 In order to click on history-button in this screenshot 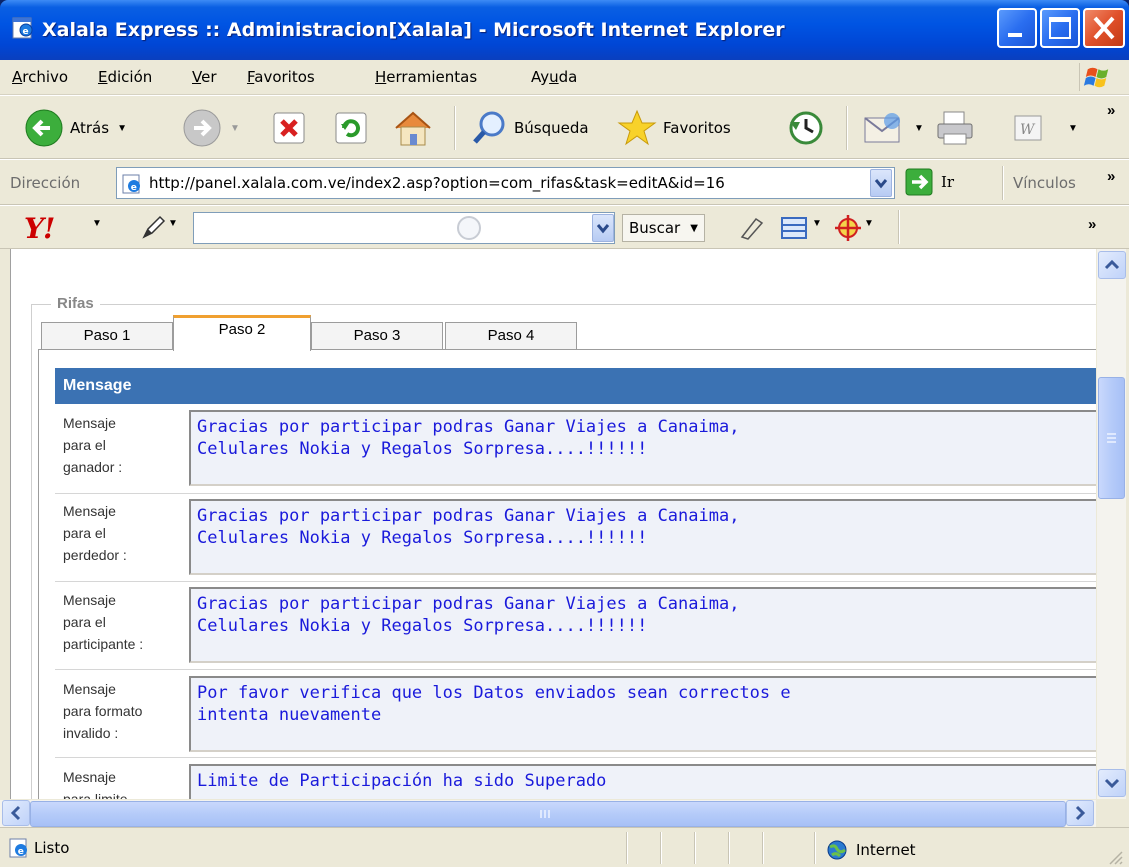, I will do `click(806, 128)`.